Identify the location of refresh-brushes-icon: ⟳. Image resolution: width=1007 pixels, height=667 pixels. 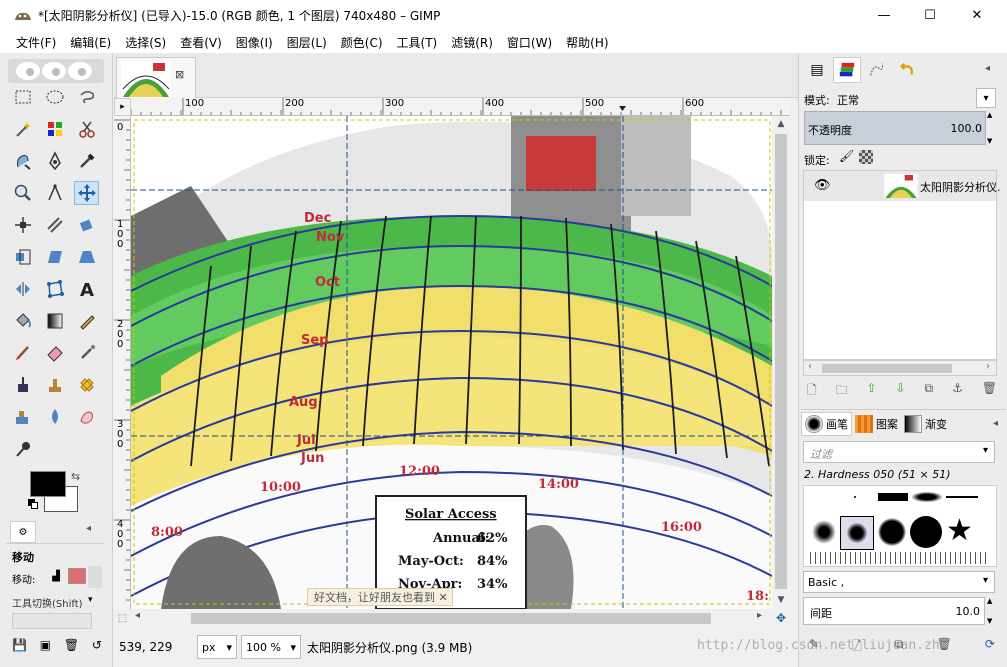
(990, 647).